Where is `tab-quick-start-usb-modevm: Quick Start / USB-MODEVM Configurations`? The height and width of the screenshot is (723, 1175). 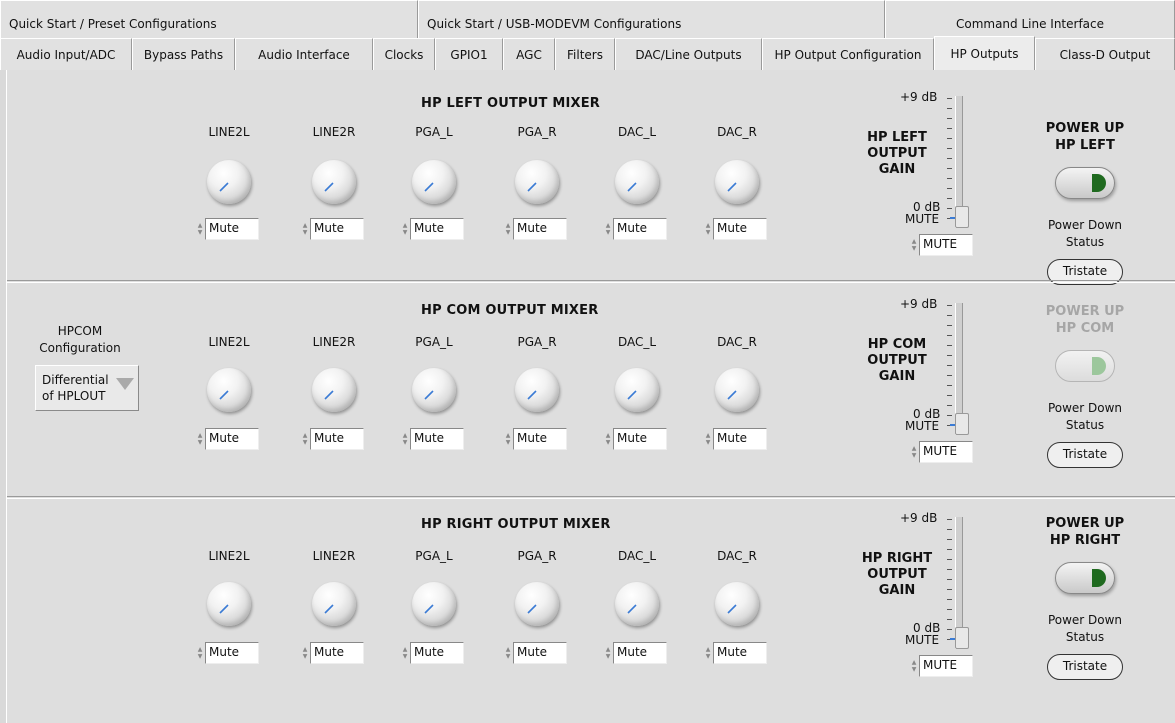 tab-quick-start-usb-modevm: Quick Start / USB-MODEVM Configurations is located at coordinates (651, 19).